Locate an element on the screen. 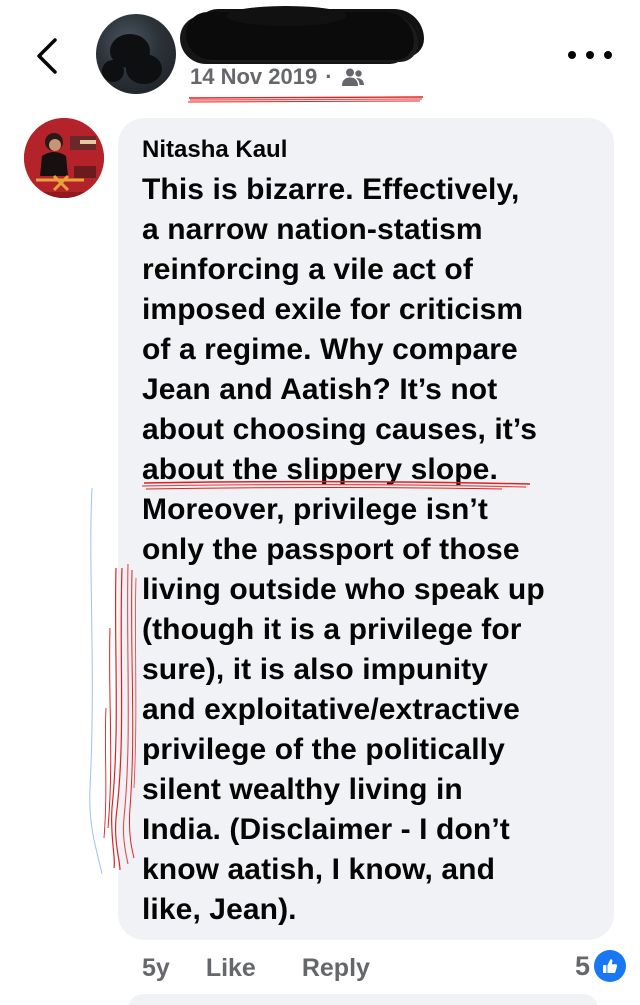 The image size is (640, 1005). post-date: 14 Nov 2019 is located at coordinates (253, 77).